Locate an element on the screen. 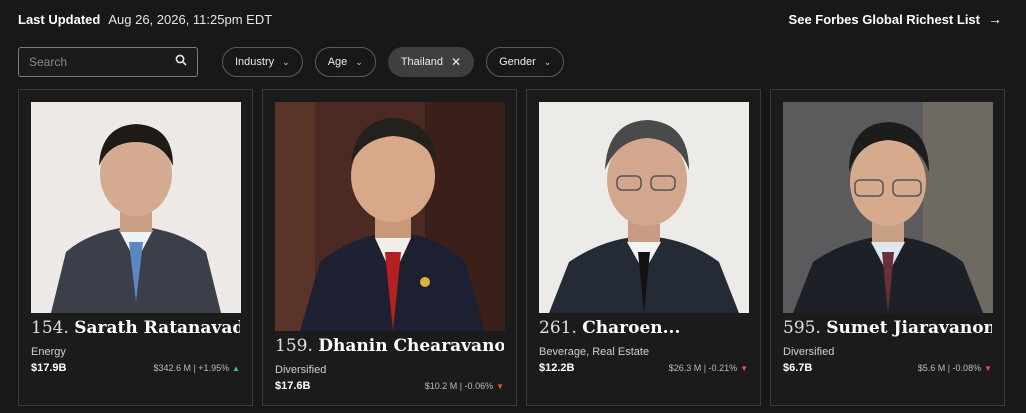  profile-rank: 595. is located at coordinates (802, 328).